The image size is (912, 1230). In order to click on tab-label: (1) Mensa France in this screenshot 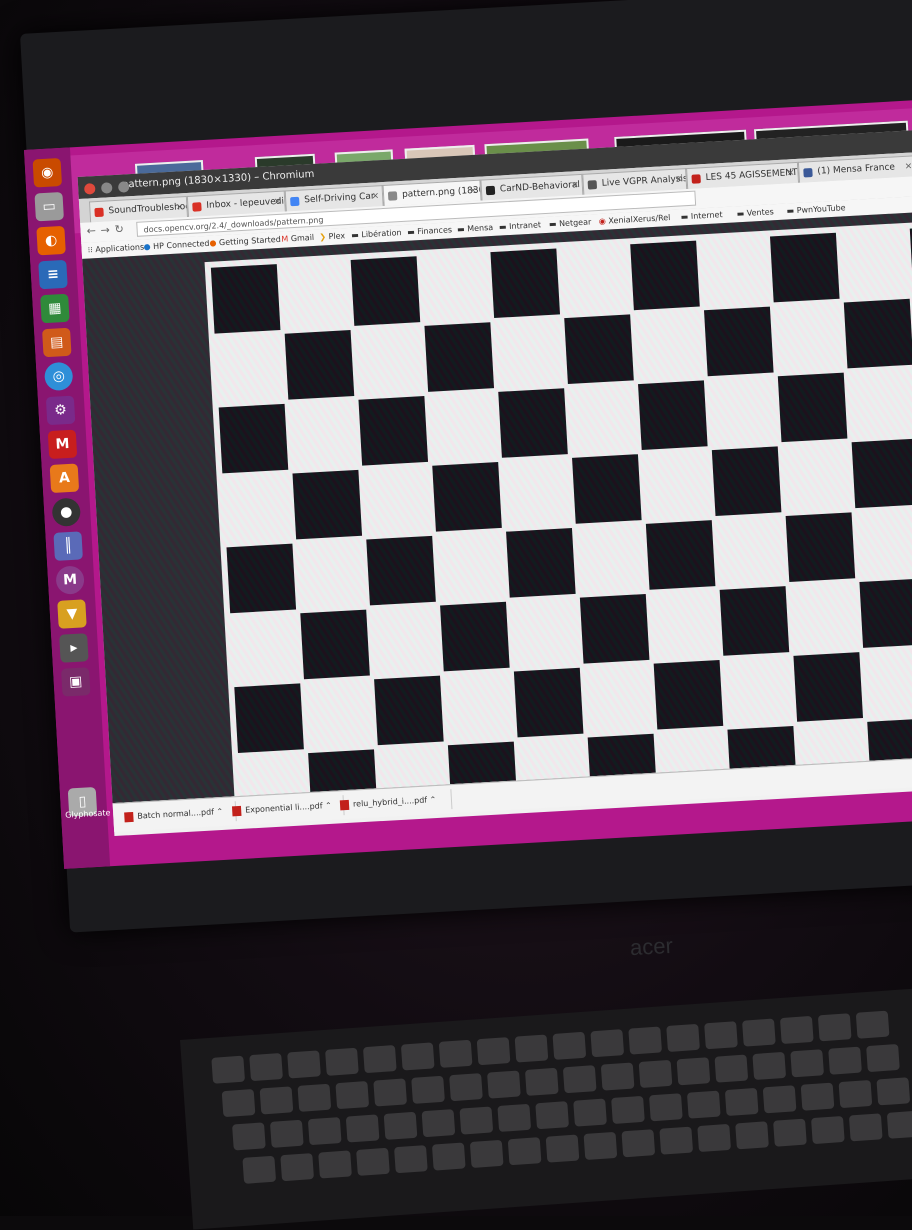, I will do `click(856, 169)`.